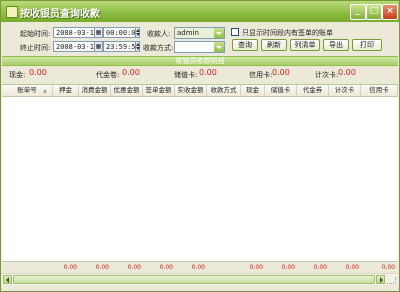  I want to click on savings-card-label: 储值卡:, so click(186, 75).